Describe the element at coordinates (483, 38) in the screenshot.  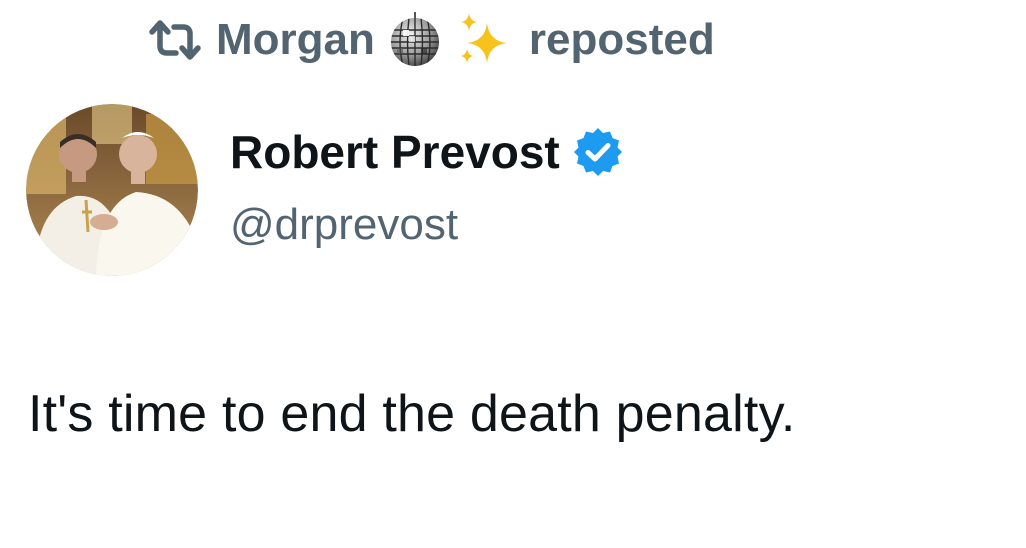
I see `sparkles-icon` at that location.